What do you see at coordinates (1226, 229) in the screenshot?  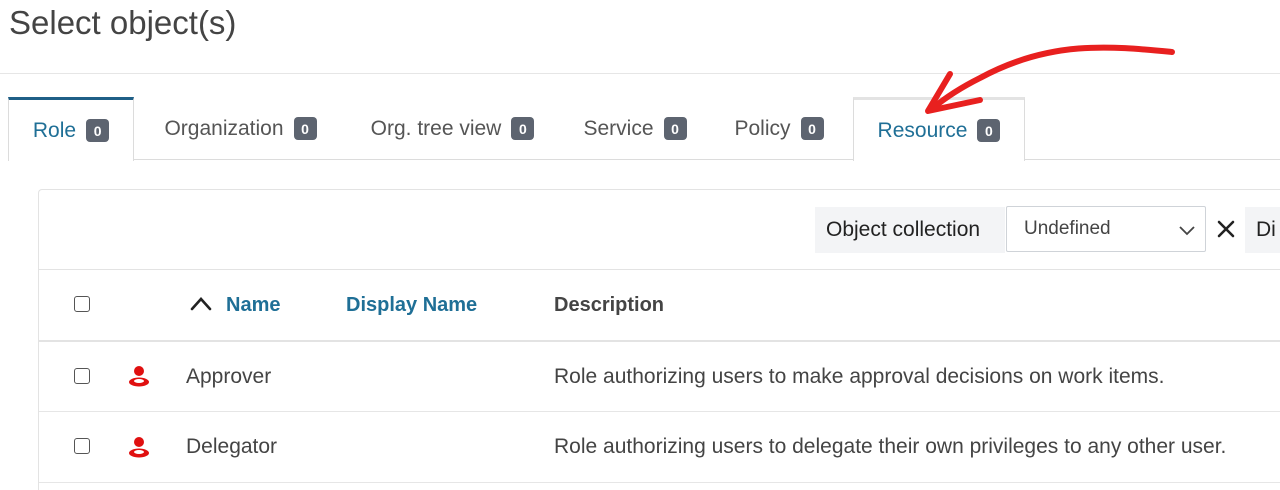 I see `close-icon` at bounding box center [1226, 229].